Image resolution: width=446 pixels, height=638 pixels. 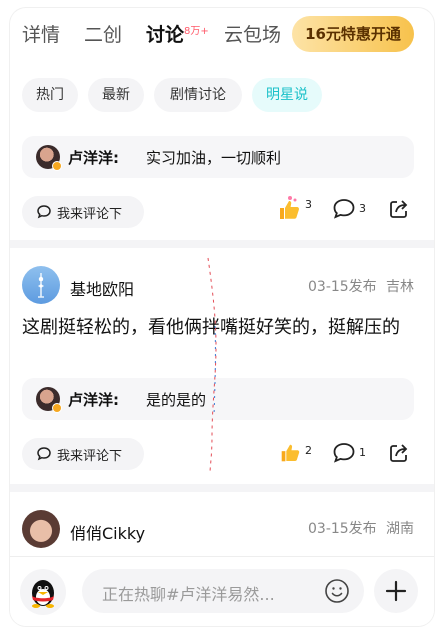 I want to click on tab-derivatives: 二创, so click(x=103, y=33).